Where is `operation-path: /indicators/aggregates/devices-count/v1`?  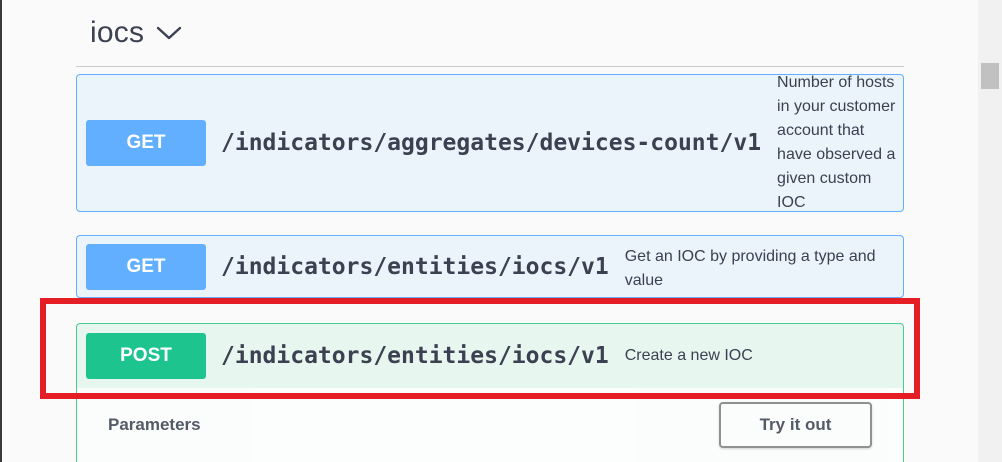
operation-path: /indicators/aggregates/devices-count/v1 is located at coordinates (491, 143).